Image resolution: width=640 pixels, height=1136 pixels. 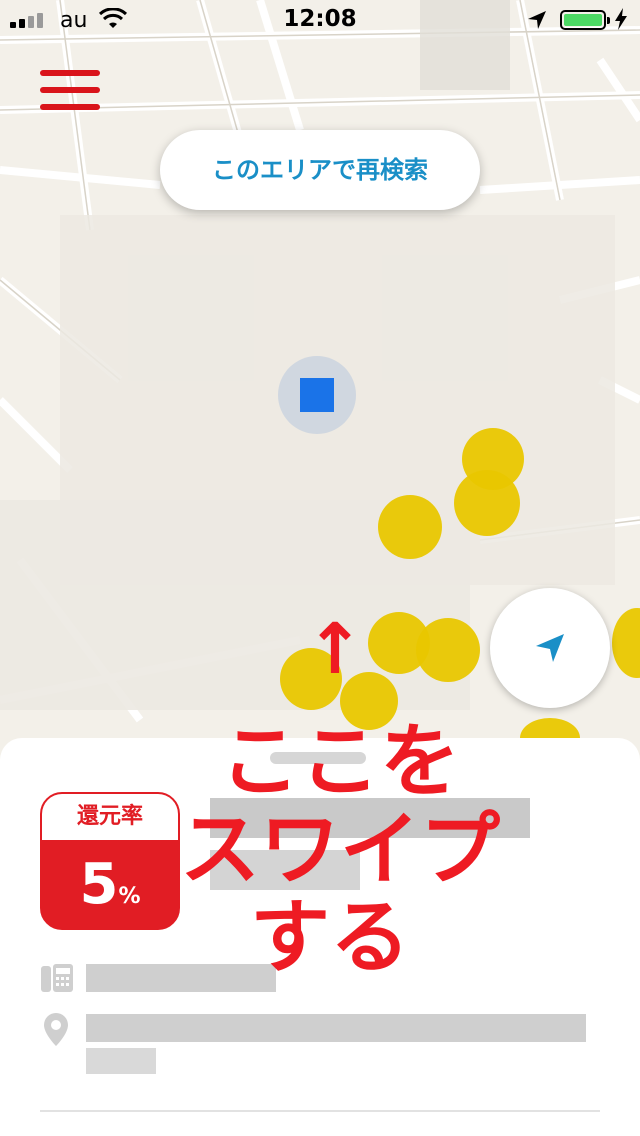 What do you see at coordinates (320, 170) in the screenshot?
I see `research-area-button: このエリアで再検索` at bounding box center [320, 170].